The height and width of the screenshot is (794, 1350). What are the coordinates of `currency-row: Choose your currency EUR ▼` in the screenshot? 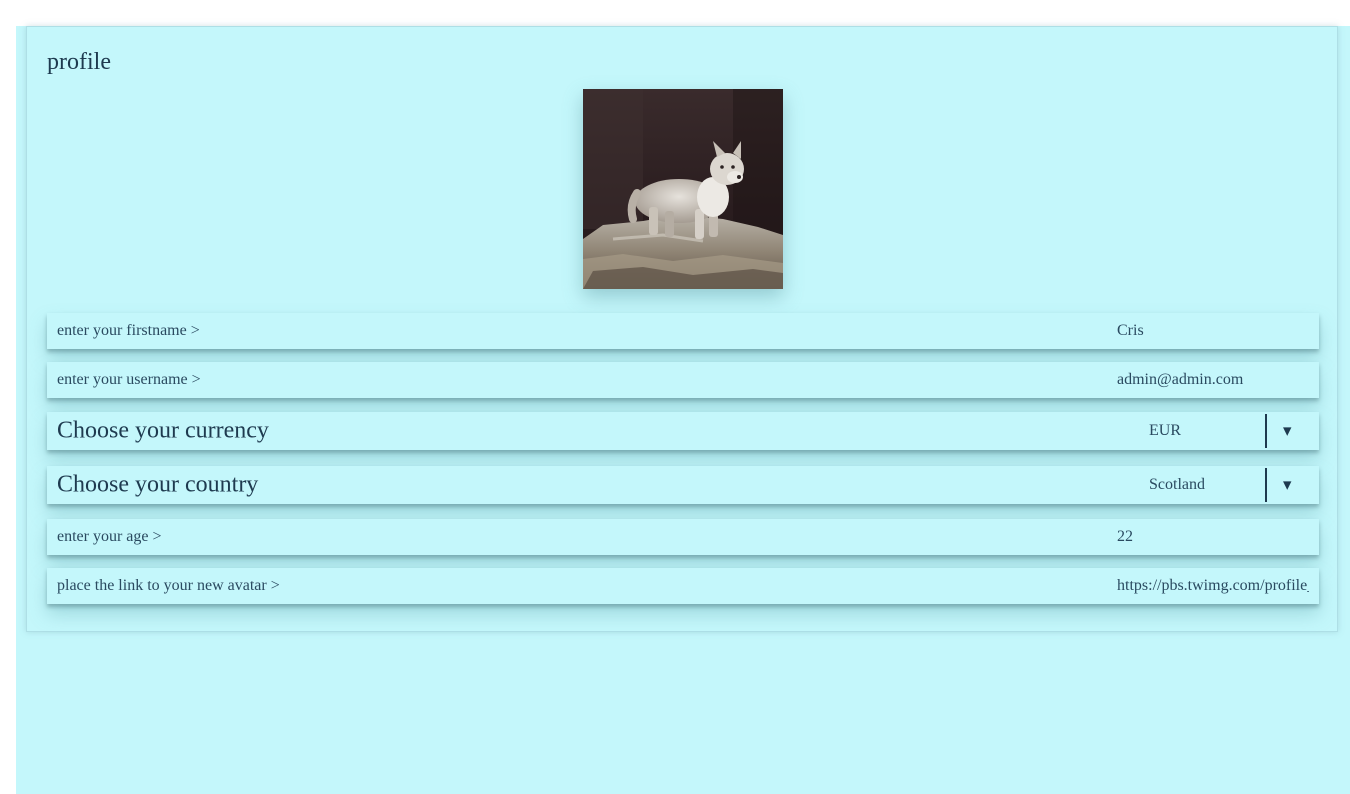 It's located at (683, 431).